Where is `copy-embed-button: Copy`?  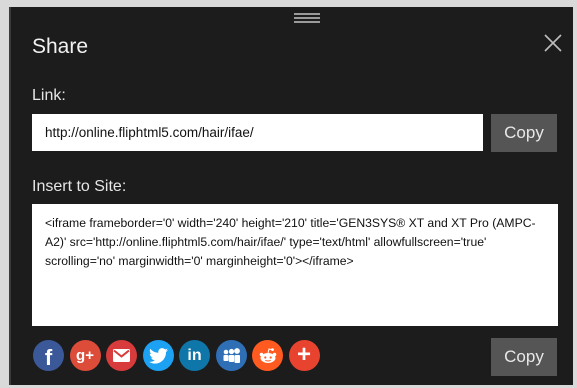
copy-embed-button: Copy is located at coordinates (524, 357).